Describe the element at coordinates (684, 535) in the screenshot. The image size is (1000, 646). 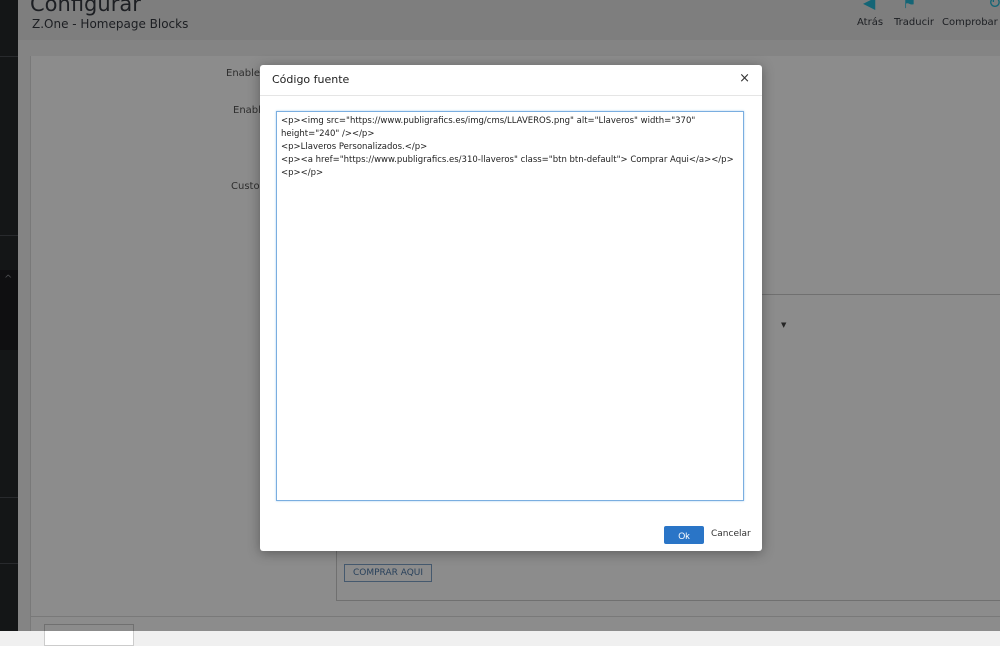
I see `ok-button: Ok` at that location.